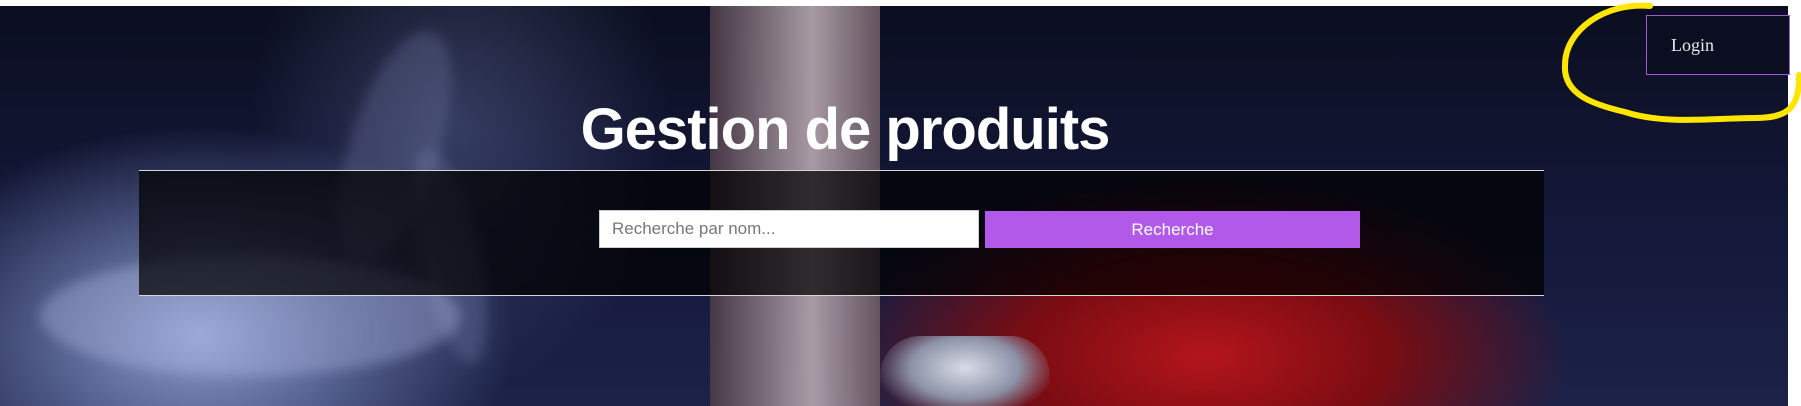 The width and height of the screenshot is (1801, 406). I want to click on login-button: Login, so click(1718, 45).